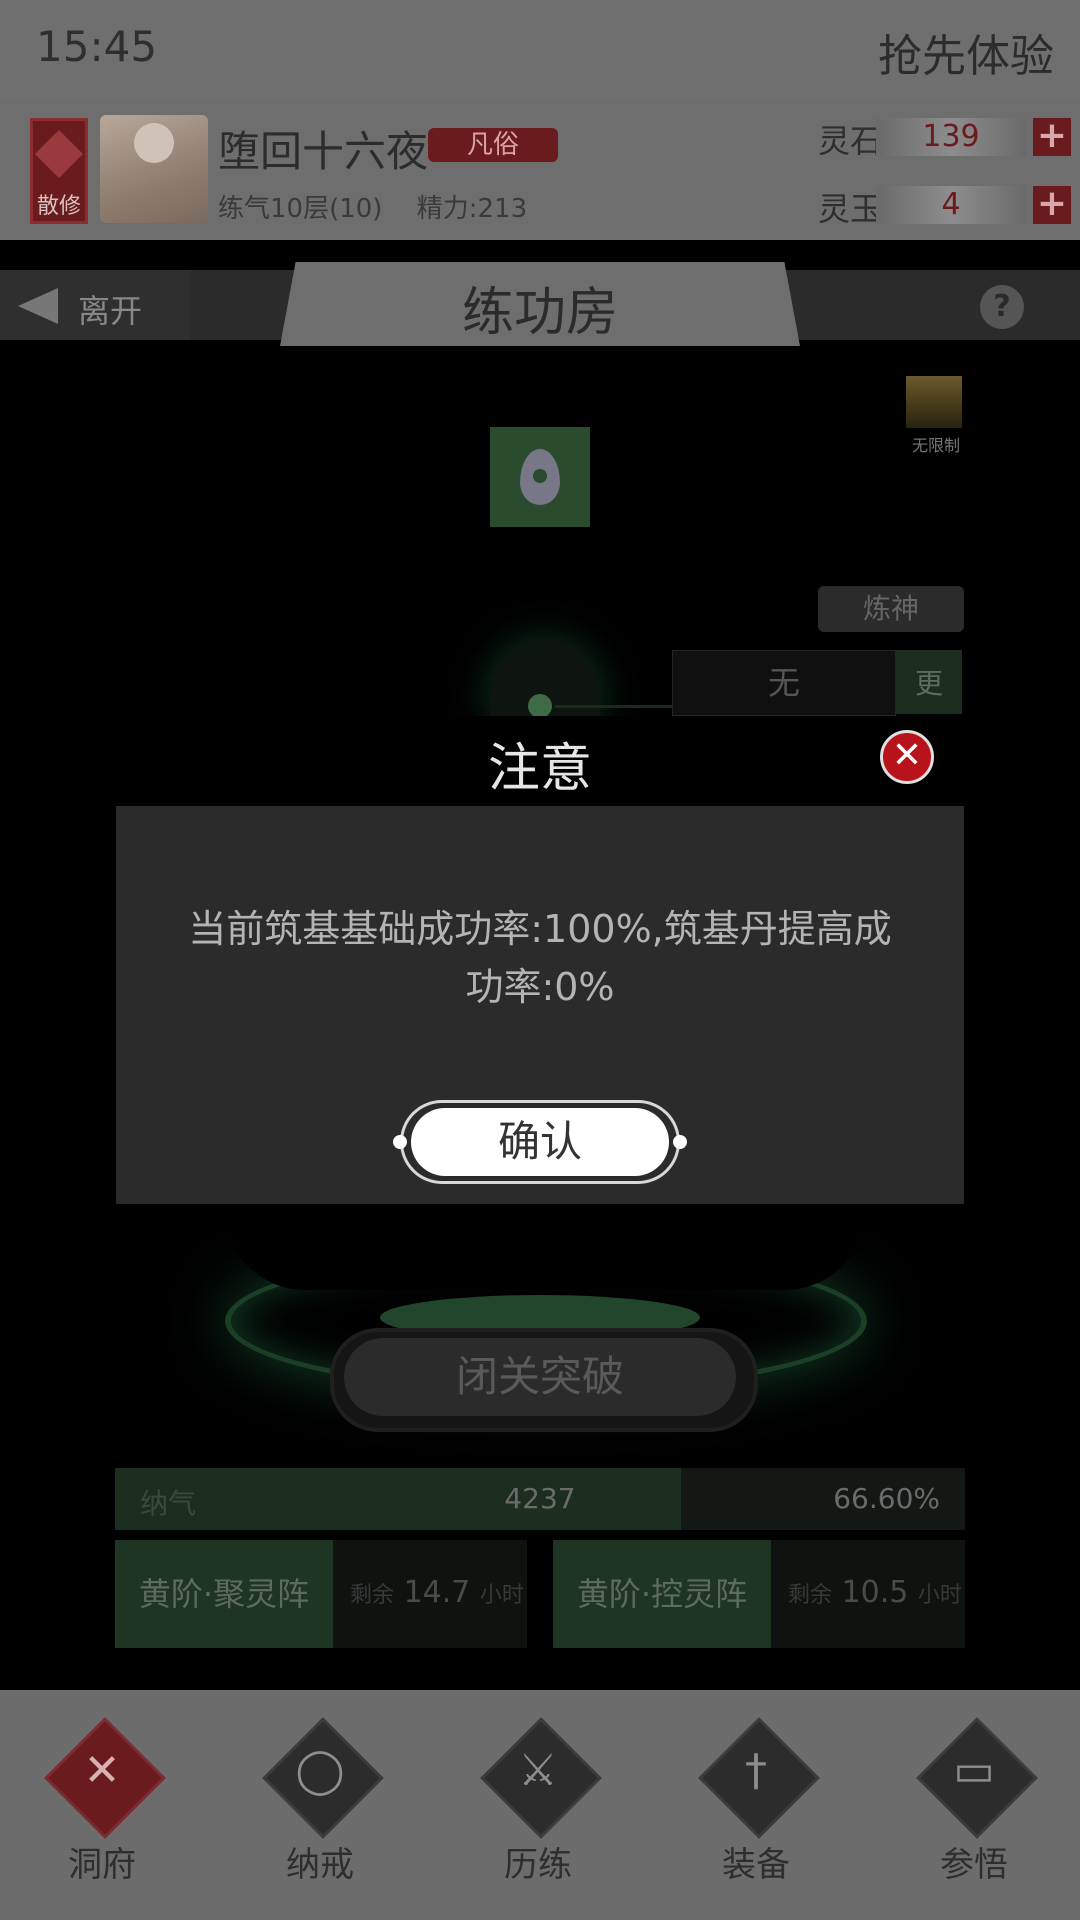 The width and height of the screenshot is (1080, 1920). Describe the element at coordinates (154, 169) in the screenshot. I see `avatar` at that location.